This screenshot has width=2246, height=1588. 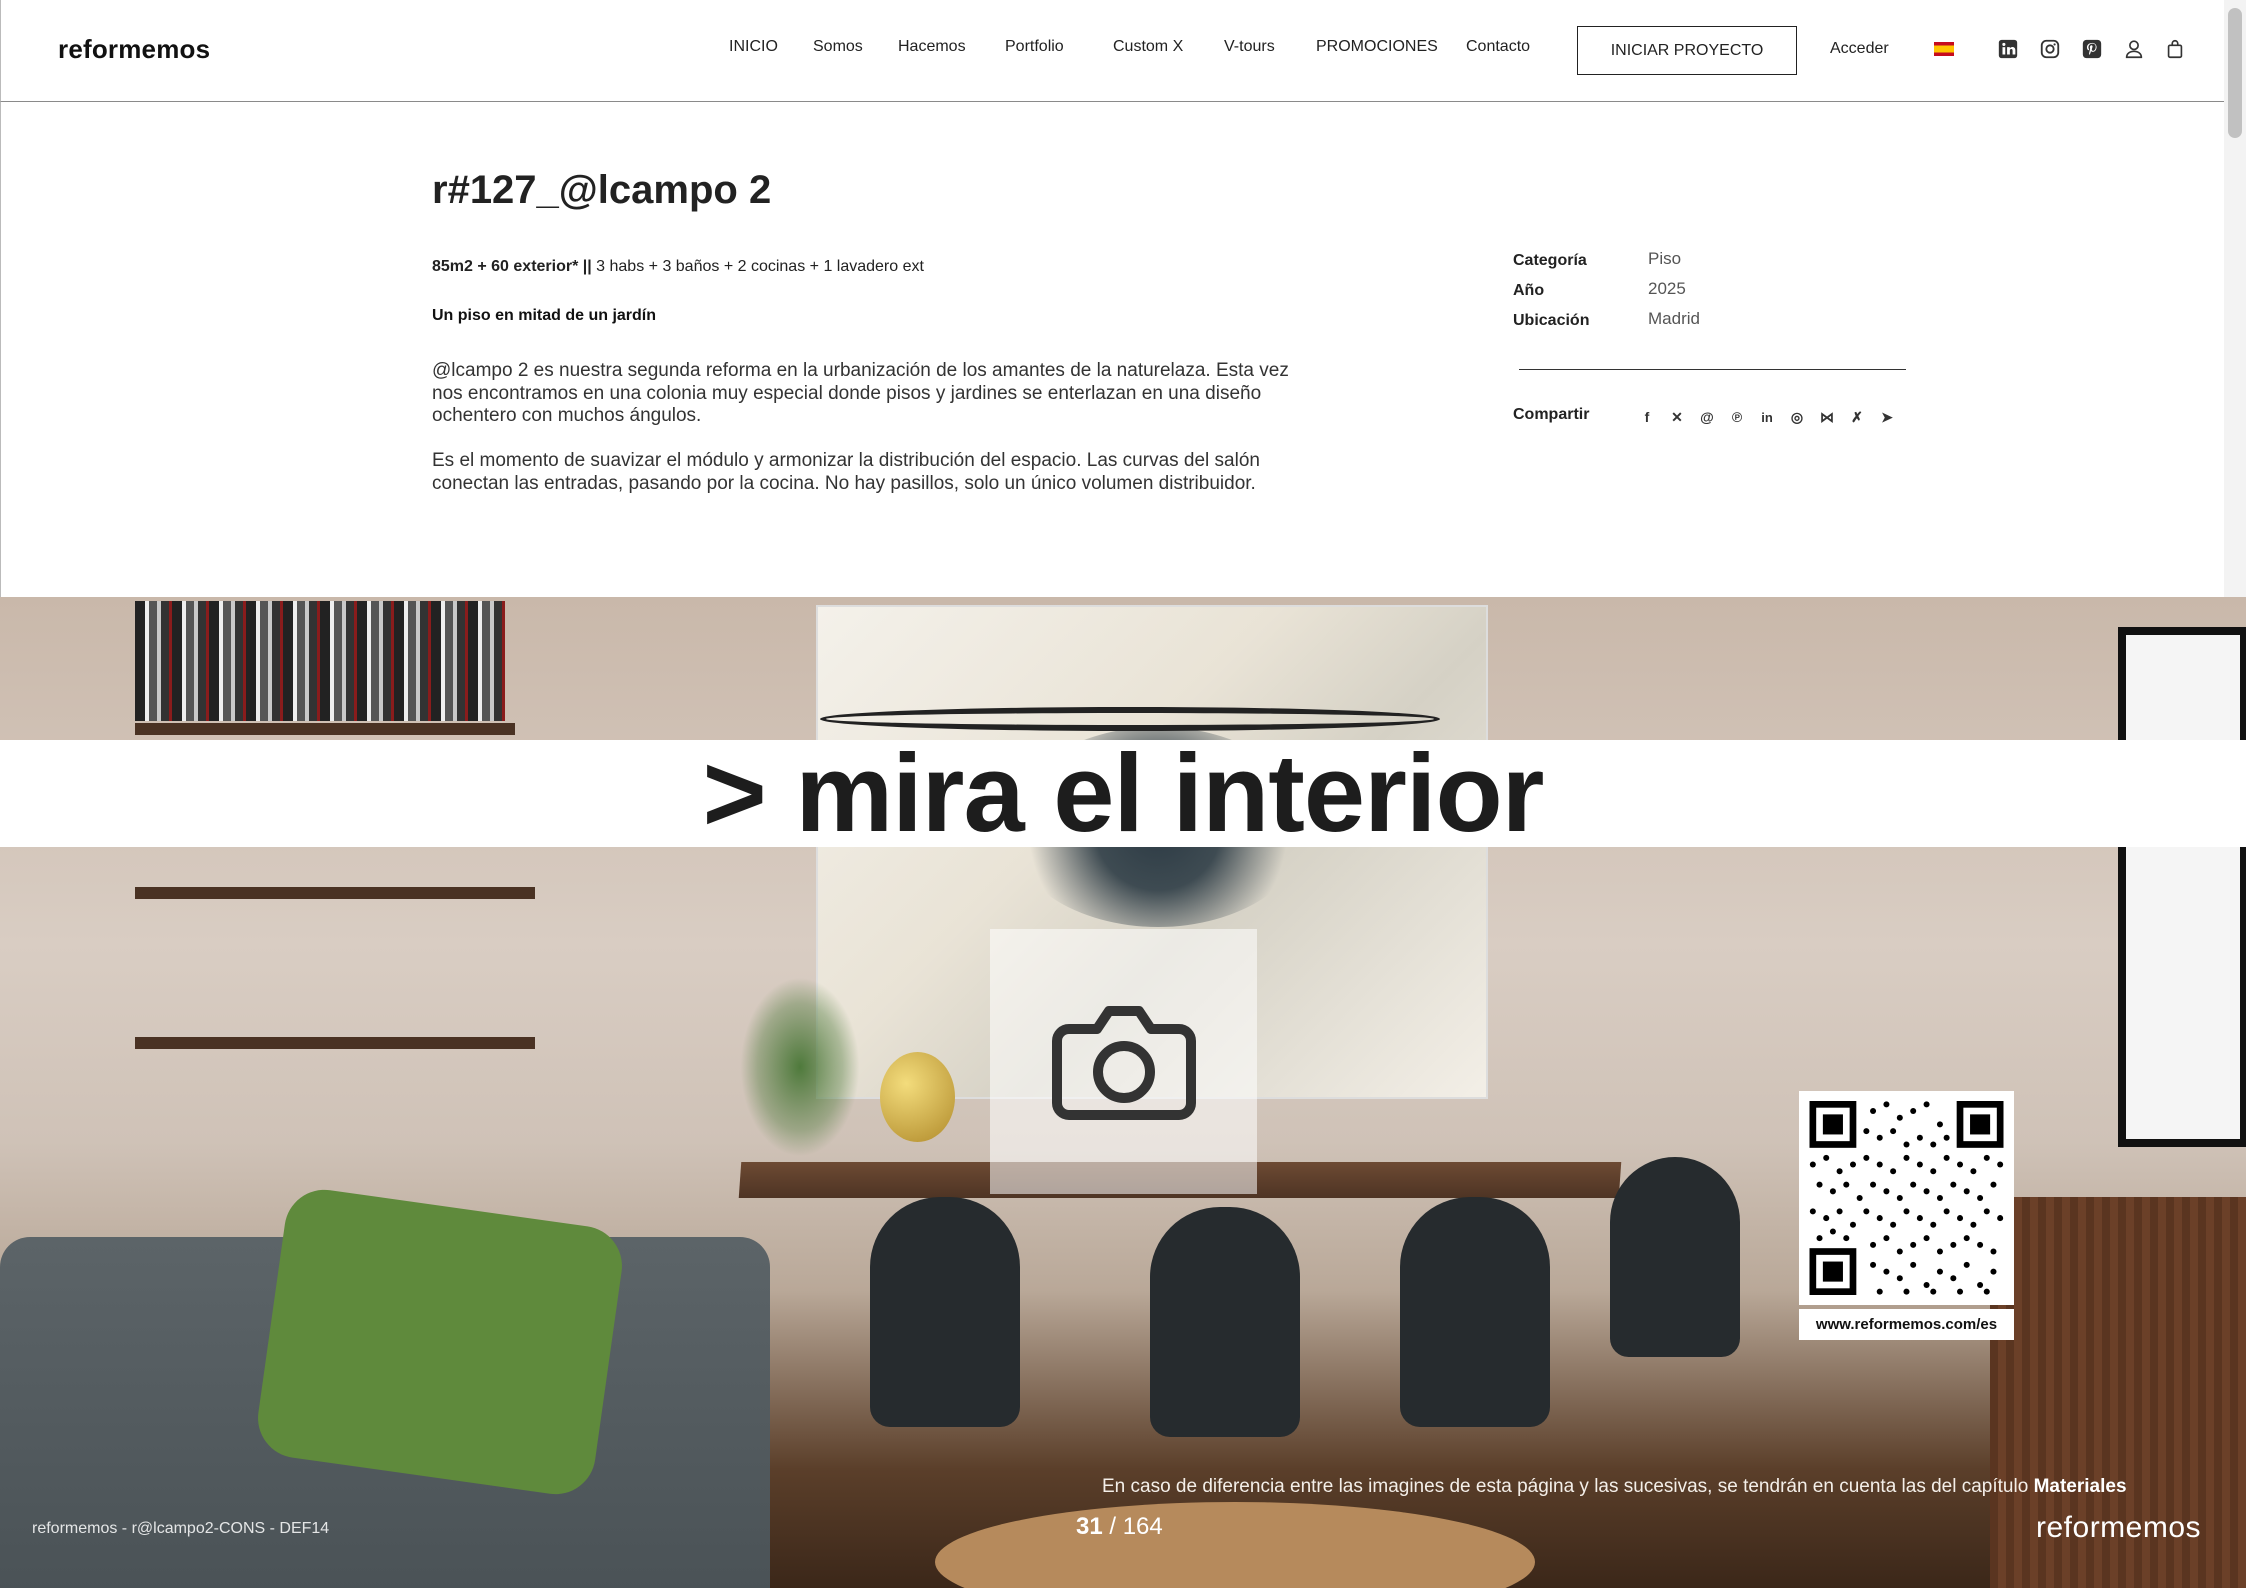 What do you see at coordinates (1089, 1526) in the screenshot?
I see `page-current: 31` at bounding box center [1089, 1526].